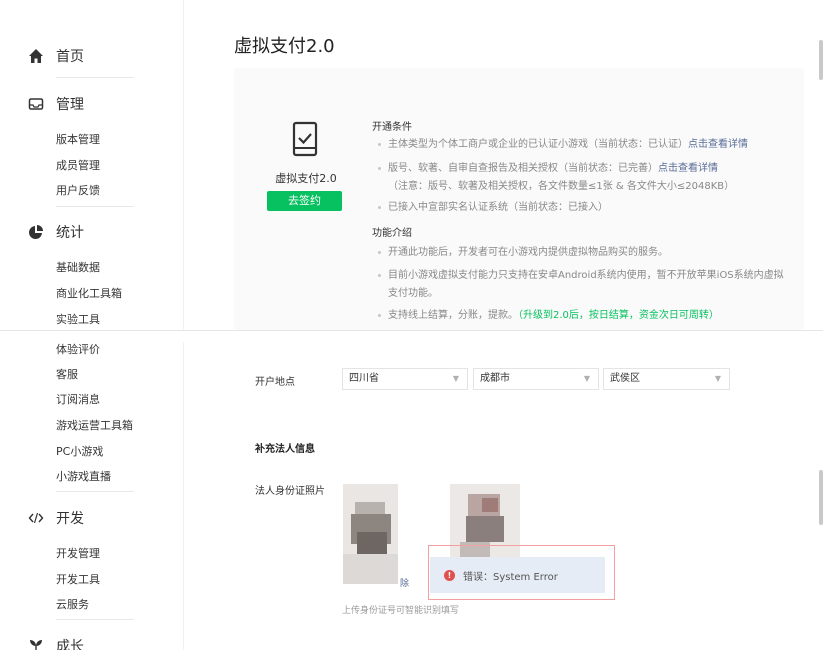 The width and height of the screenshot is (823, 650). Describe the element at coordinates (561, 186) in the screenshot. I see `condition-note: （注意：版号、软著及相关授权，各文件数量≤1张 & 各文件大小≤2048KB）` at that location.